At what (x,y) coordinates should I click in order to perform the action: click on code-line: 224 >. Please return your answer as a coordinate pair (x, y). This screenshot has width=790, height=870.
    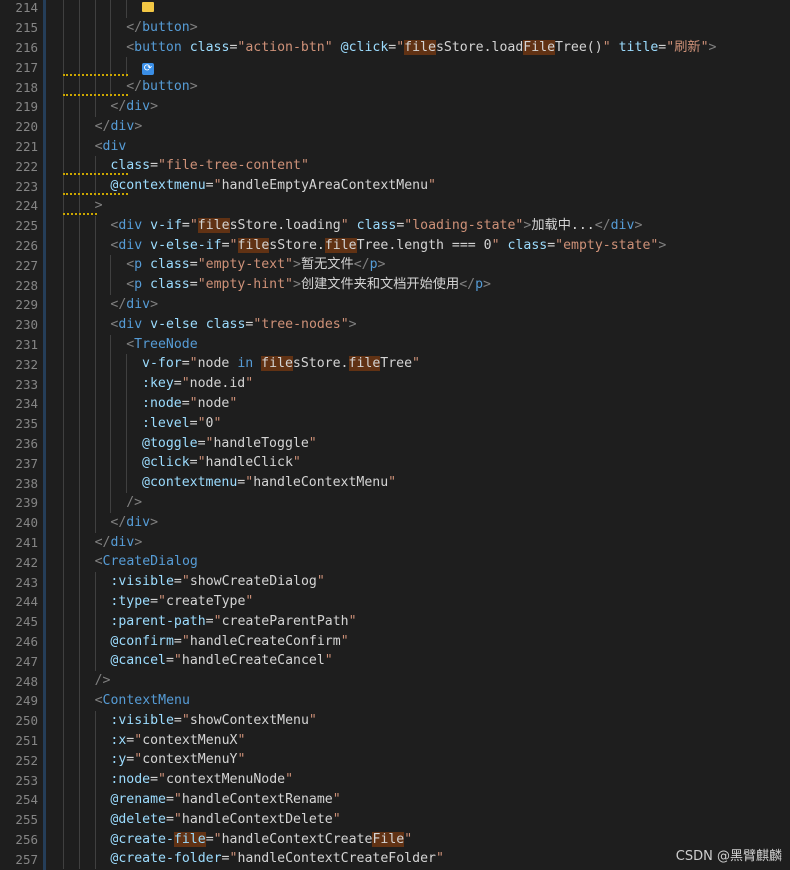
    Looking at the image, I should click on (395, 206).